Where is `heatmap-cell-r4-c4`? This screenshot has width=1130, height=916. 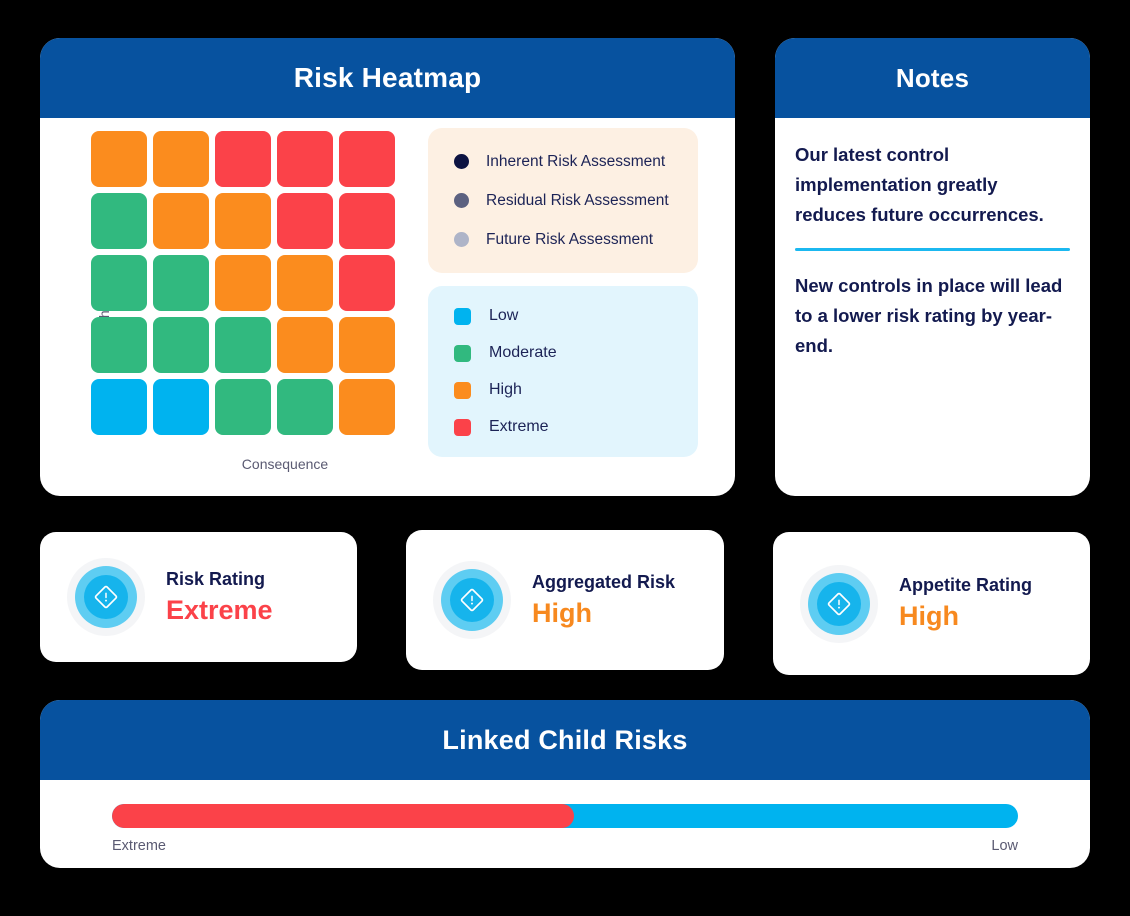
heatmap-cell-r4-c4 is located at coordinates (305, 345).